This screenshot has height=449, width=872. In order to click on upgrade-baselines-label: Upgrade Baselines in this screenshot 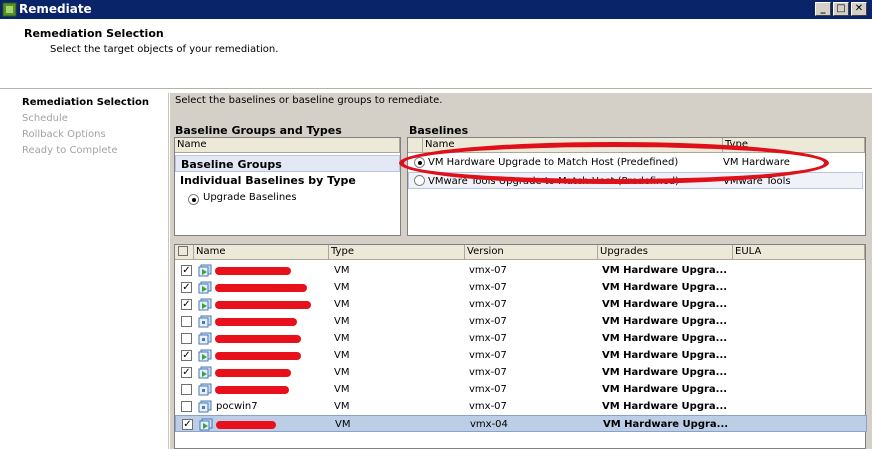, I will do `click(247, 197)`.